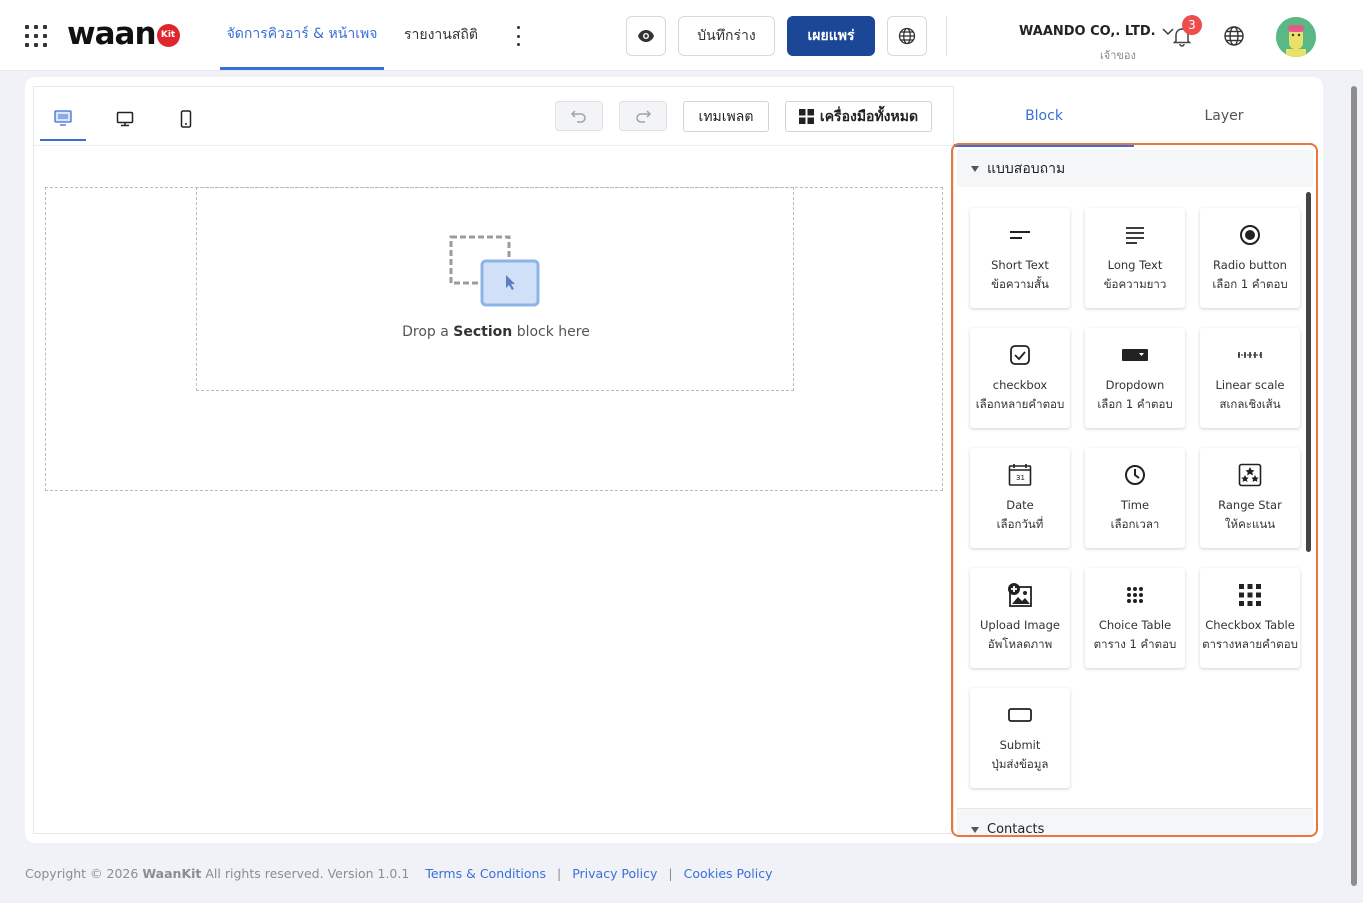 This screenshot has width=1363, height=903. I want to click on drop-hint-bold: Section, so click(483, 332).